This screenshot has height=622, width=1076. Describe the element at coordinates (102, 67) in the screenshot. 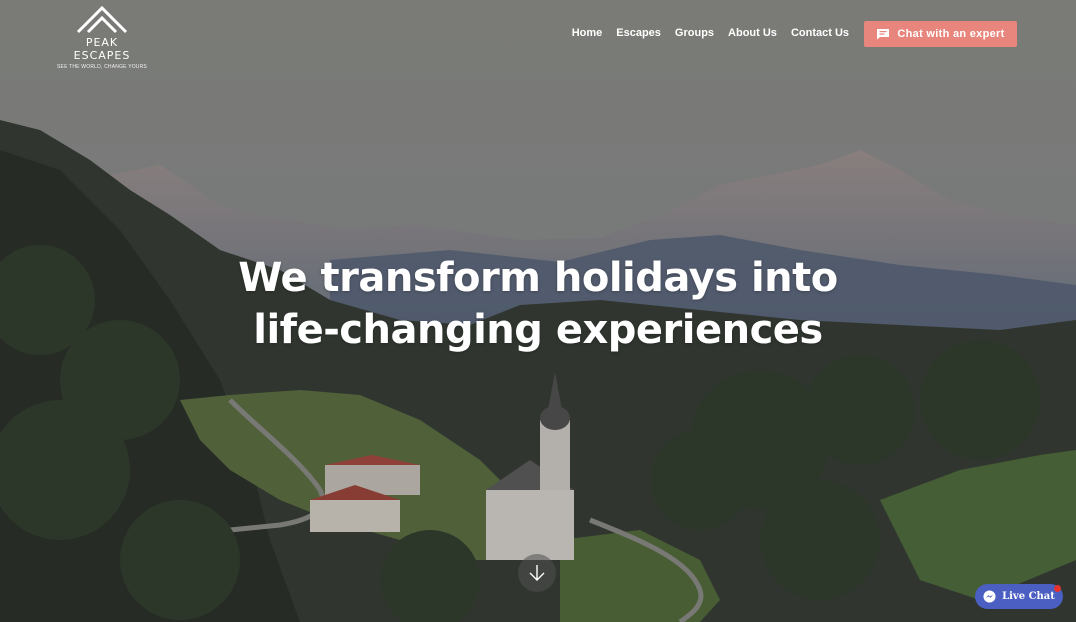

I see `brand-tagline: SEE THE WORLD, CHANGE YOURS` at that location.